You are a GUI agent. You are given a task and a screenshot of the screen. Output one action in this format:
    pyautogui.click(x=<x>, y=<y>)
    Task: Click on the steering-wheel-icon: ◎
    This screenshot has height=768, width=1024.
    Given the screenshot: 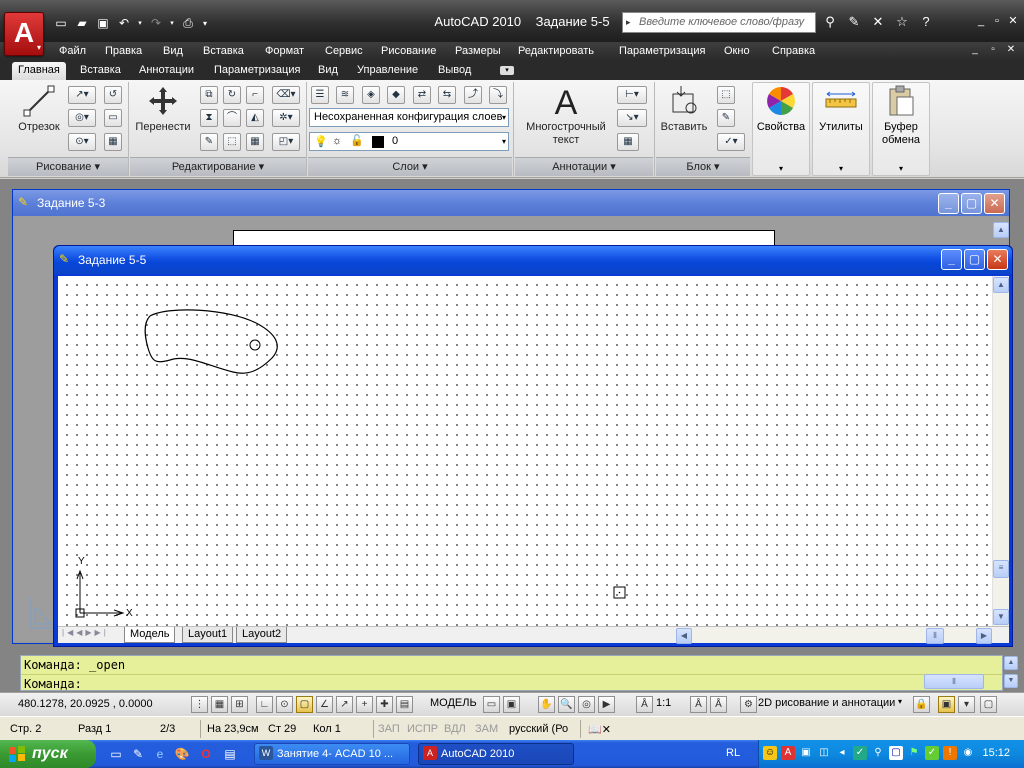 What is the action you would take?
    pyautogui.click(x=586, y=704)
    